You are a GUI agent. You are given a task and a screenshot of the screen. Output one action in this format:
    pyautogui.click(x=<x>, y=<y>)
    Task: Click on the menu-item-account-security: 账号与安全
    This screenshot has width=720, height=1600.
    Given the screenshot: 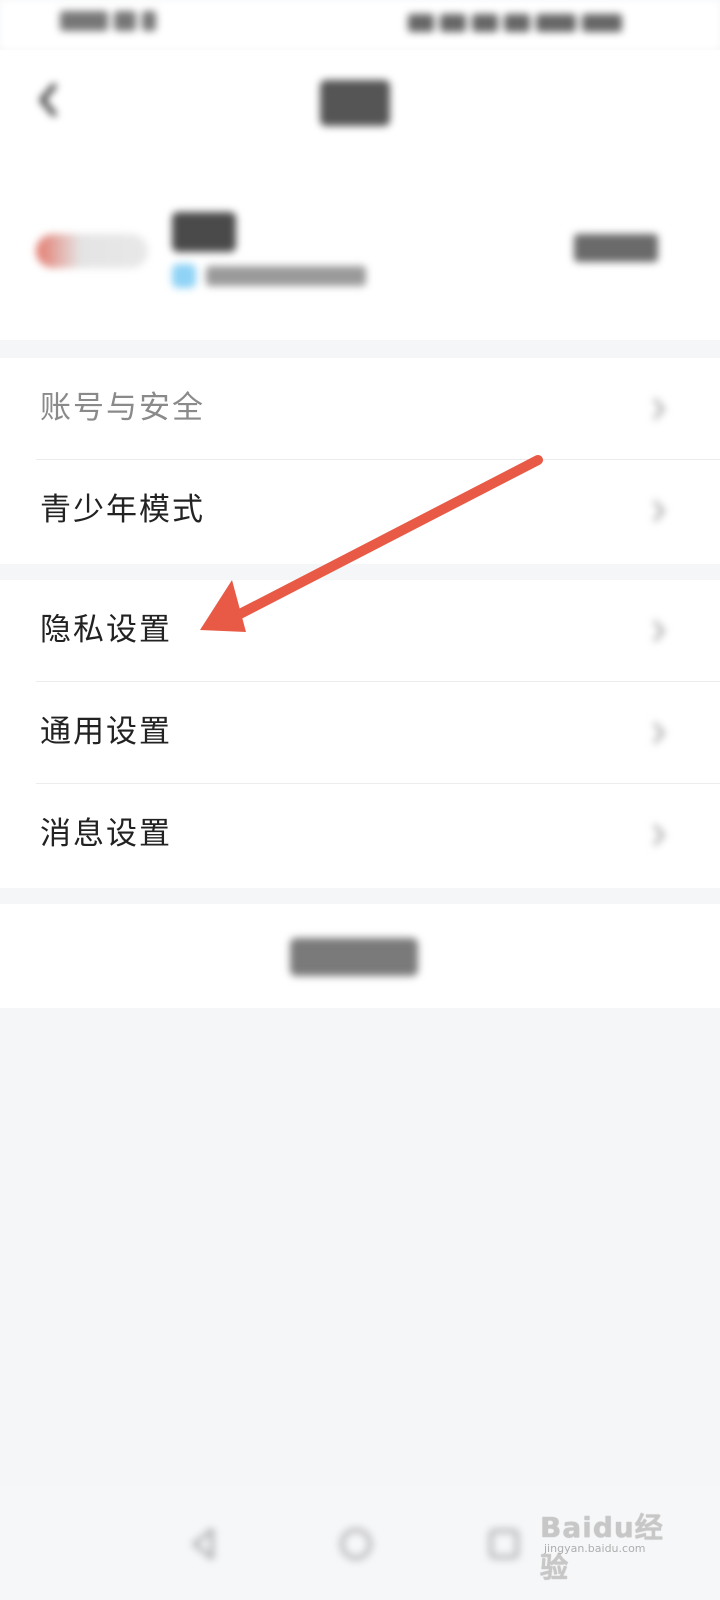 What is the action you would take?
    pyautogui.click(x=360, y=409)
    